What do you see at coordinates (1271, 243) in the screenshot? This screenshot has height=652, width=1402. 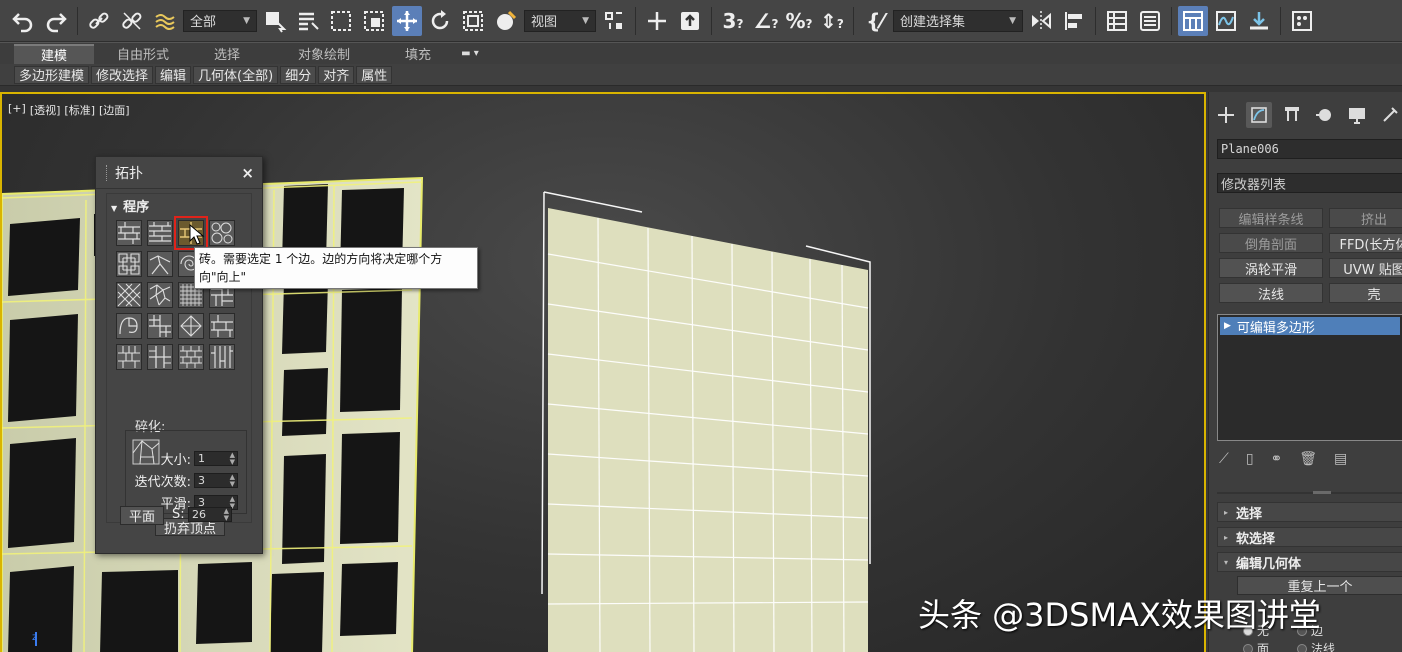 I see `modifier-bevel-profile-button: 倒角剖面` at bounding box center [1271, 243].